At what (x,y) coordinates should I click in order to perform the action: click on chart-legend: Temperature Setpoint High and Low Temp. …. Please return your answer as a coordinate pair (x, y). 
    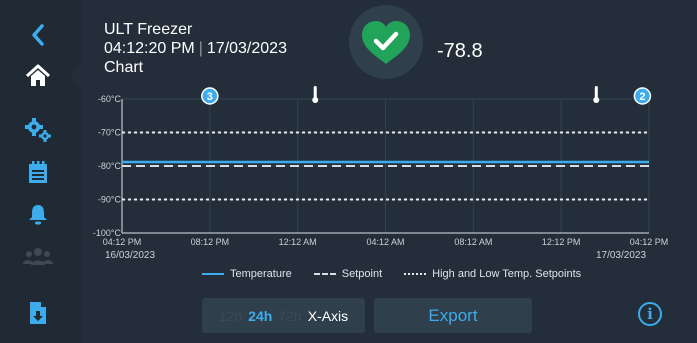
    Looking at the image, I should click on (402, 274).